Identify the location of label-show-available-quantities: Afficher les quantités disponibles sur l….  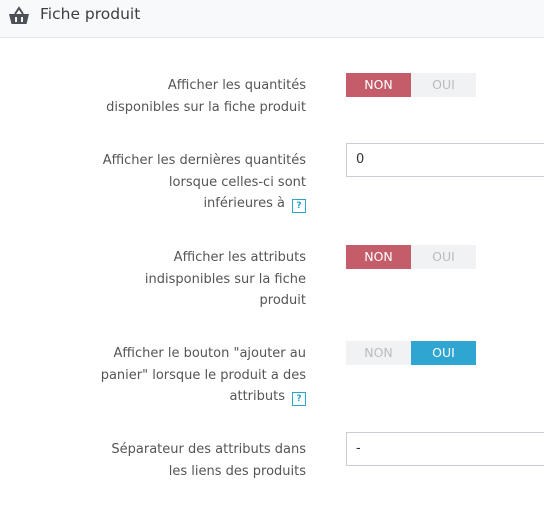
(206, 96).